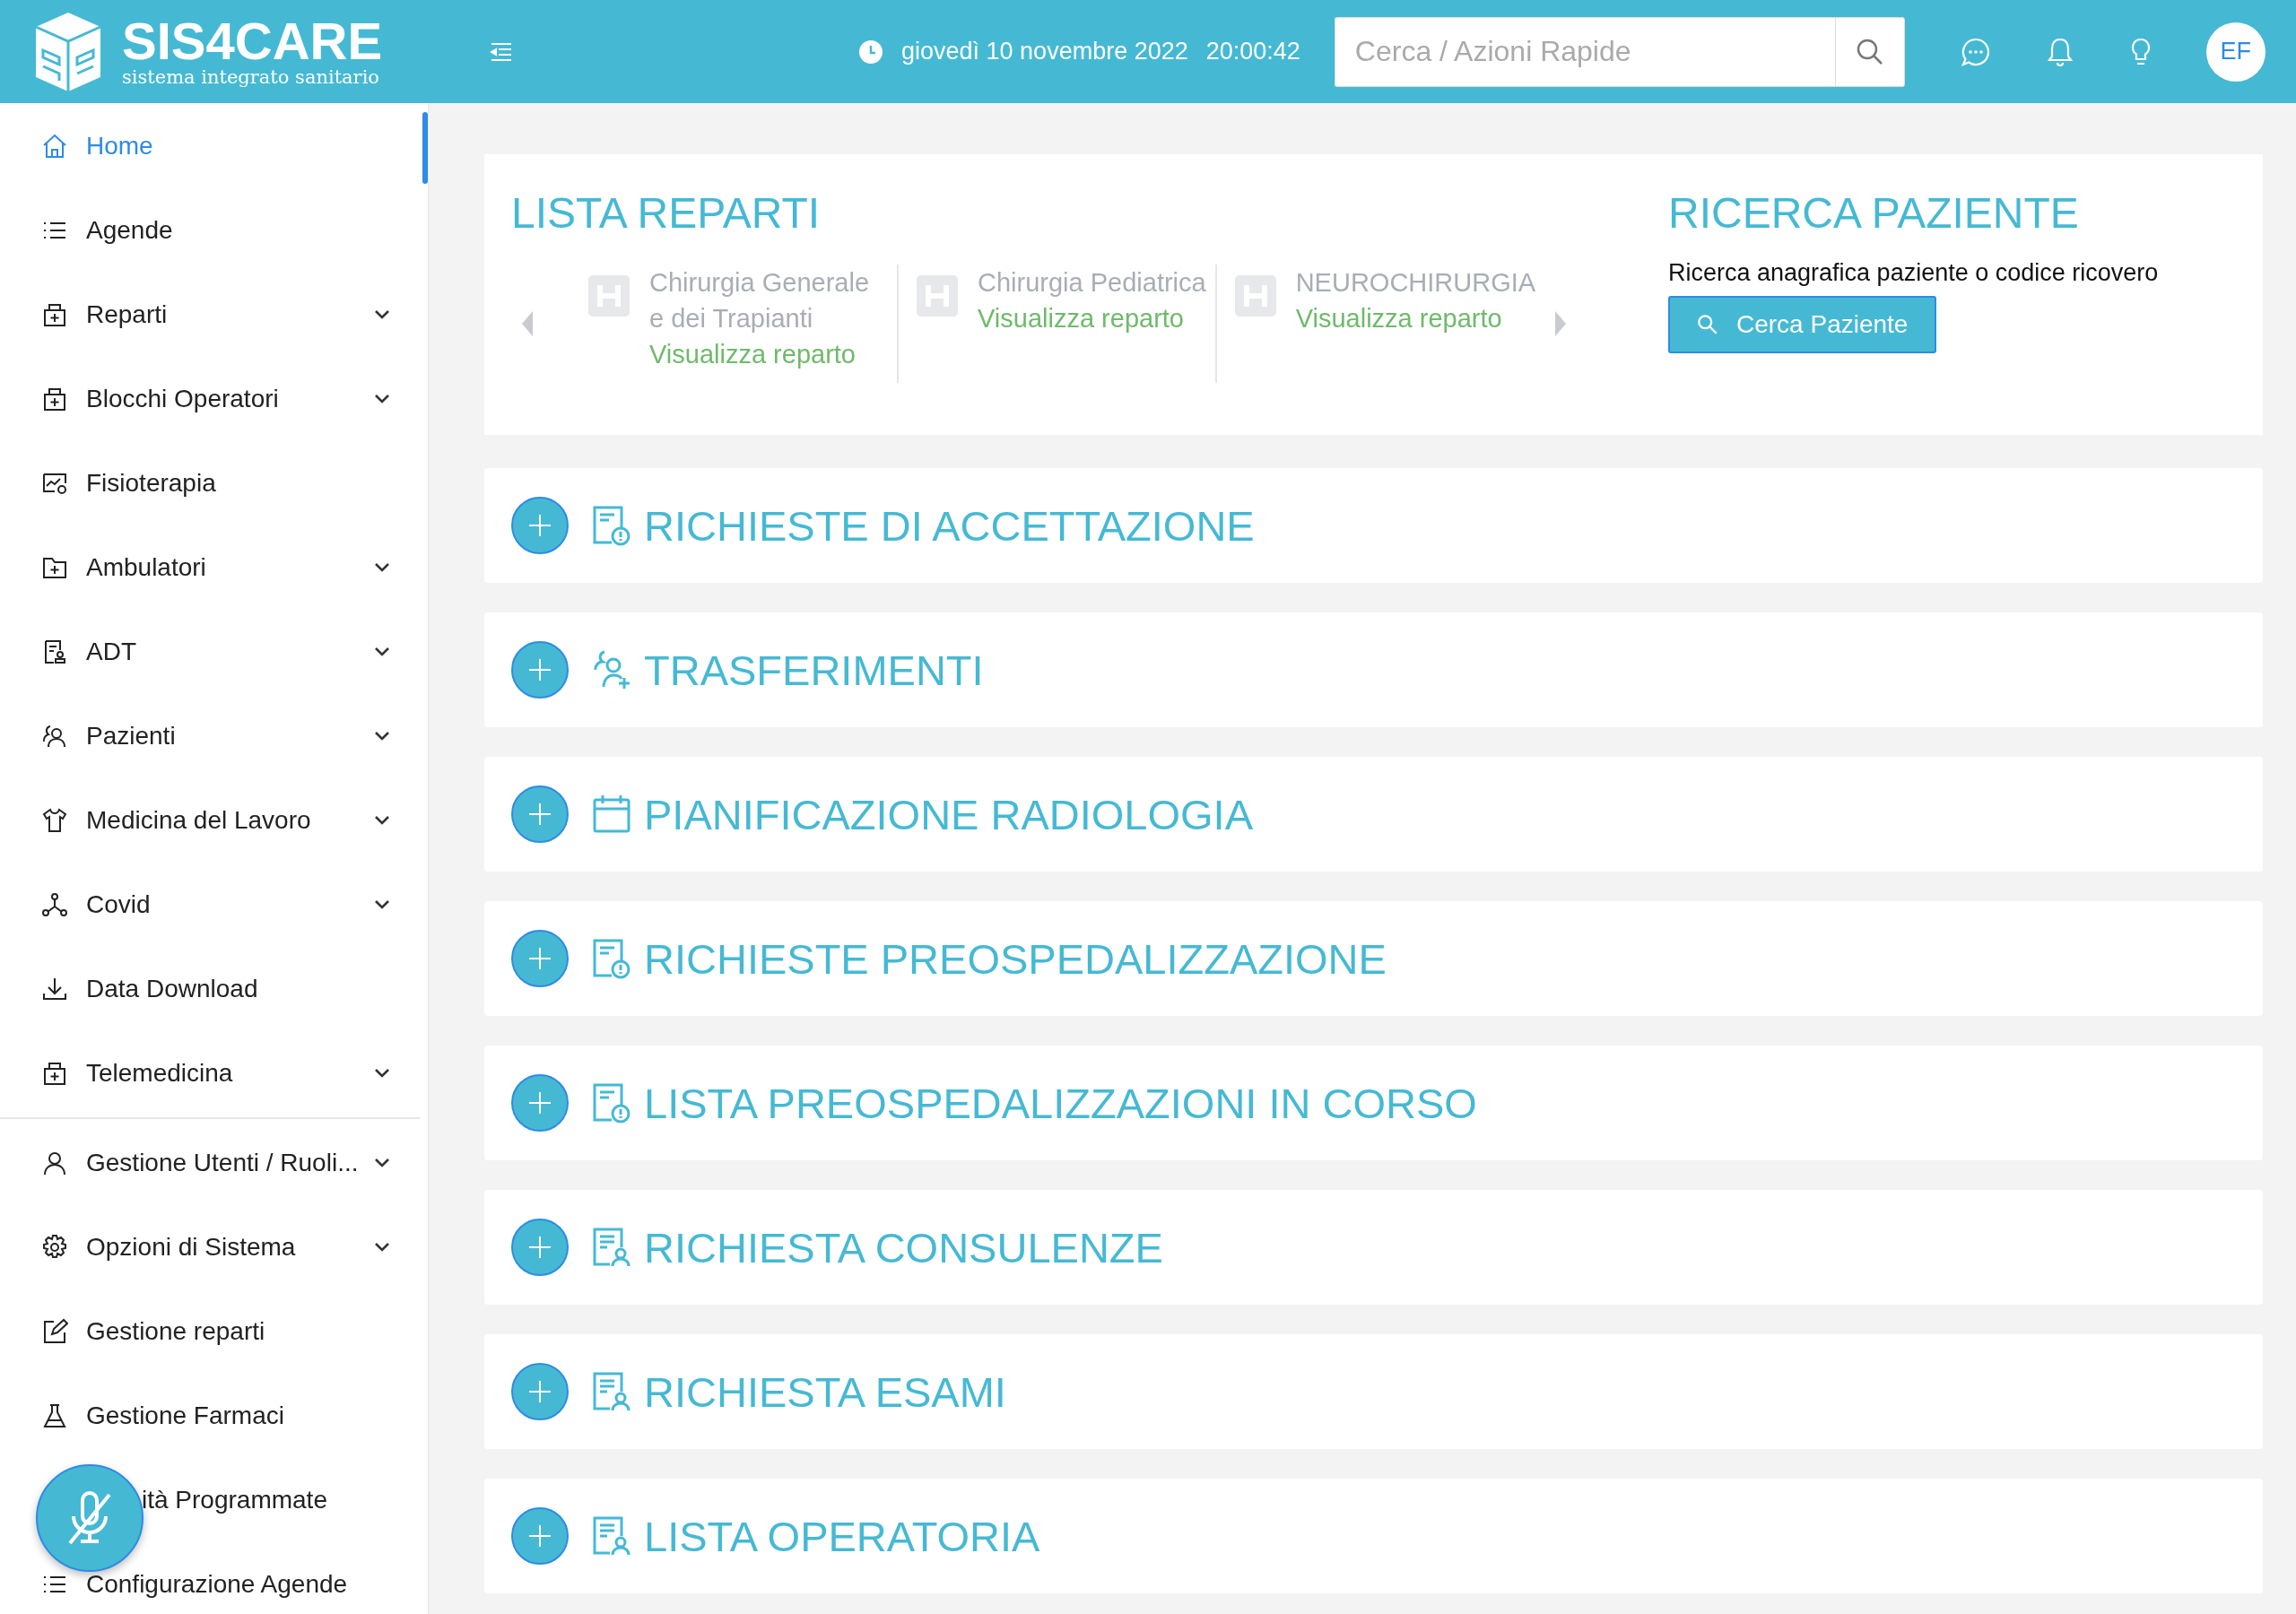  What do you see at coordinates (210, 652) in the screenshot?
I see `sidebar-item: ADT` at bounding box center [210, 652].